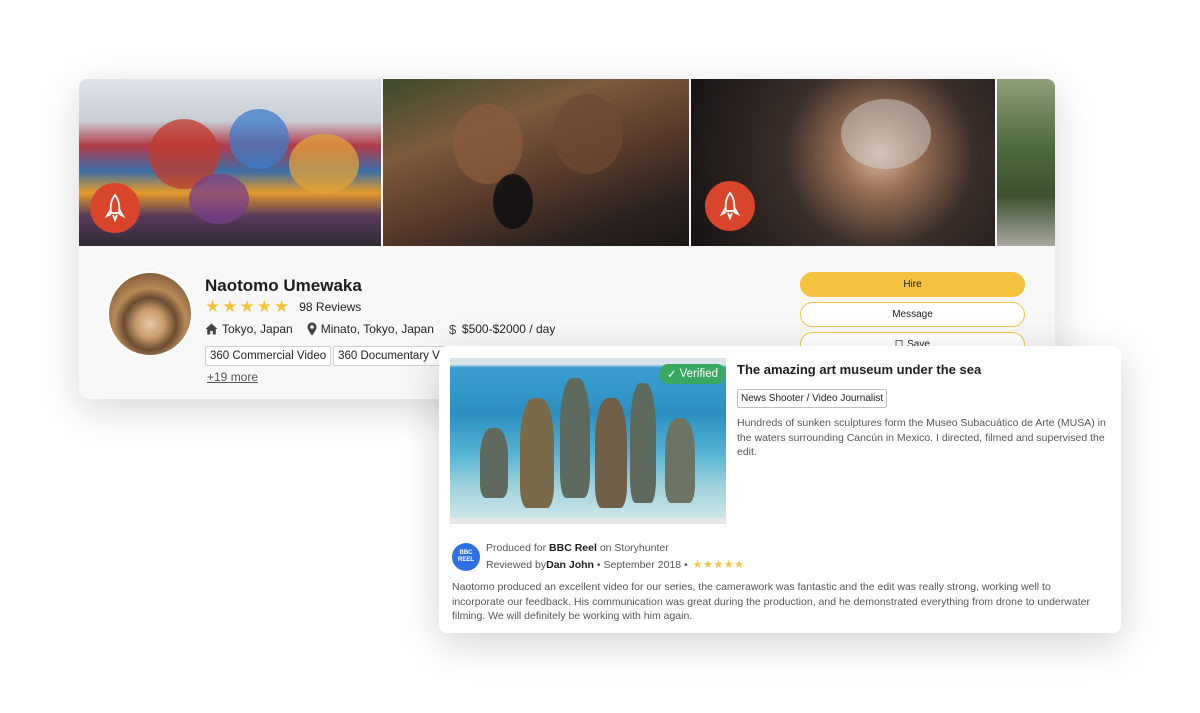 The width and height of the screenshot is (1200, 713). I want to click on location-item: Tokyo, Japan, so click(249, 329).